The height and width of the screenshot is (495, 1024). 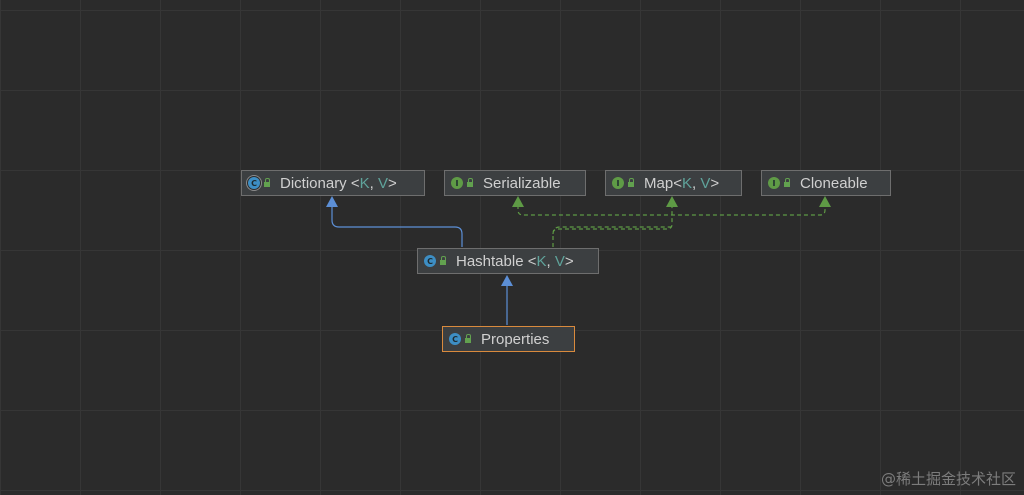 What do you see at coordinates (825, 201) in the screenshot?
I see `arrowhead-cloneable` at bounding box center [825, 201].